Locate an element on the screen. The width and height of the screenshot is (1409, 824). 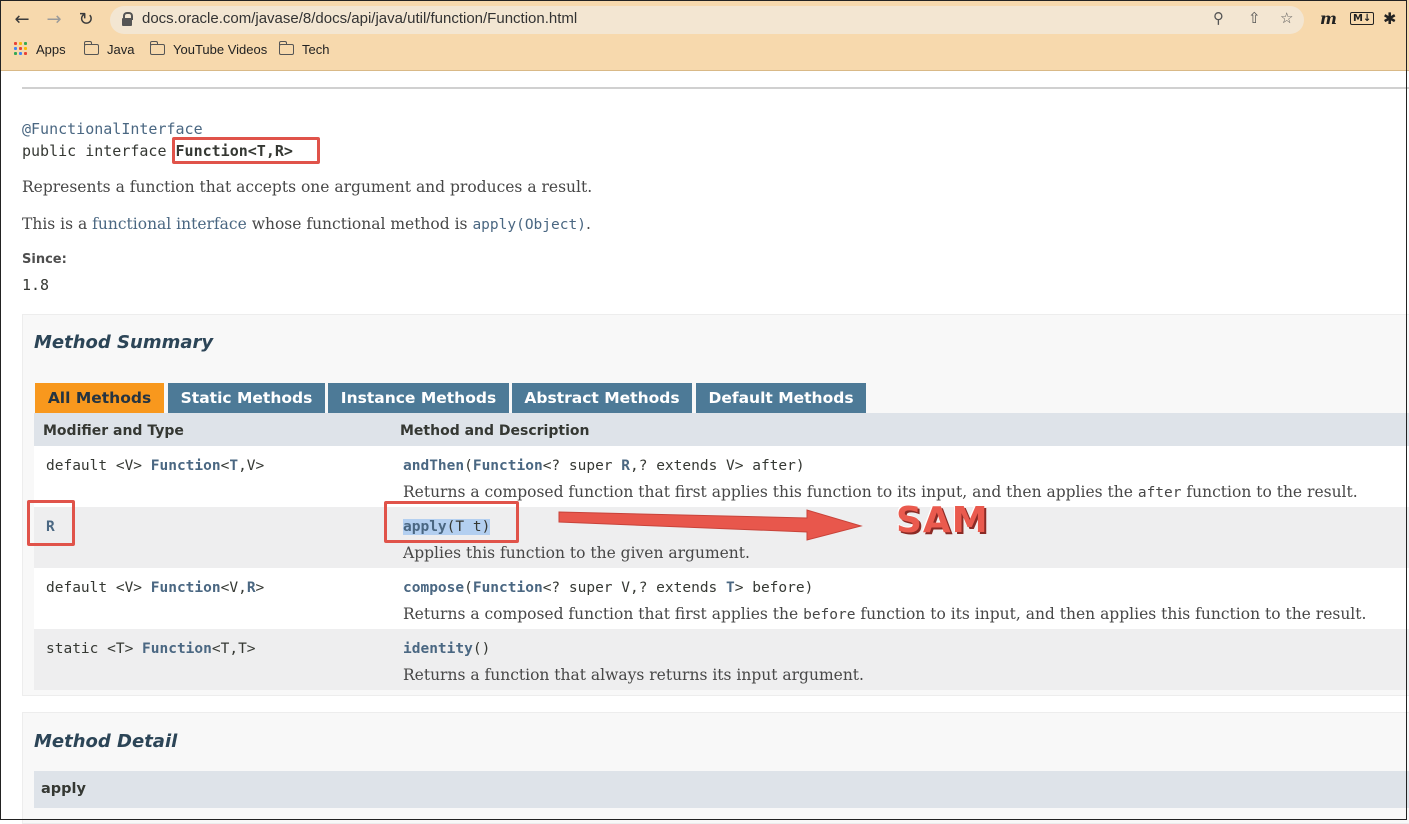
bookmark-java: Java is located at coordinates (109, 49).